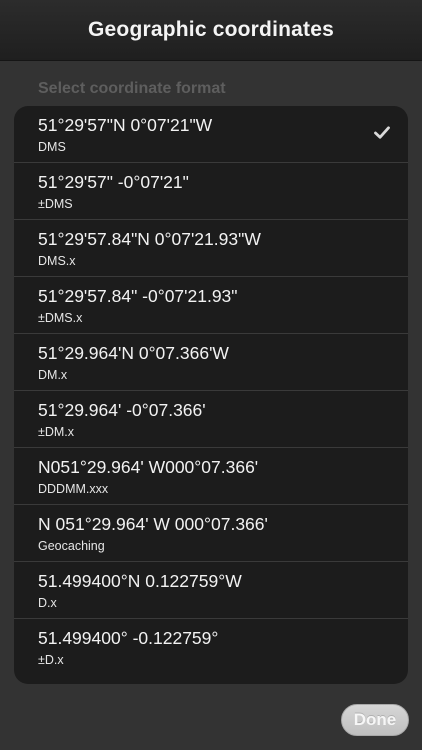  I want to click on page-title: Geographic coordinates, so click(211, 29).